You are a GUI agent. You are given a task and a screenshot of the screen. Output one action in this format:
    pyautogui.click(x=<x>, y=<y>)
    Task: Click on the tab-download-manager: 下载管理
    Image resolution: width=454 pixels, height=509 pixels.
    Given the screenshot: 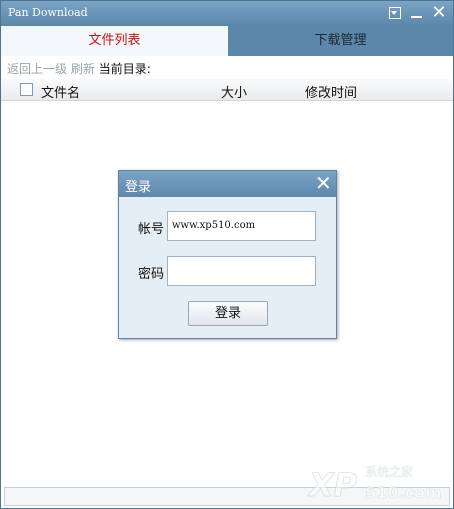 What is the action you would take?
    pyautogui.click(x=340, y=41)
    